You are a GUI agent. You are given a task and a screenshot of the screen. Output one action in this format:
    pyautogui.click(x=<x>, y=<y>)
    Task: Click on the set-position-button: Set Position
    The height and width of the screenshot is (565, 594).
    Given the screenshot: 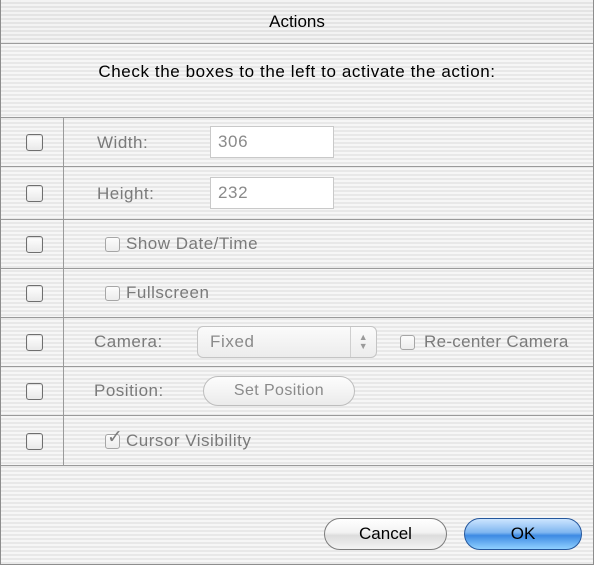 What is the action you would take?
    pyautogui.click(x=279, y=391)
    